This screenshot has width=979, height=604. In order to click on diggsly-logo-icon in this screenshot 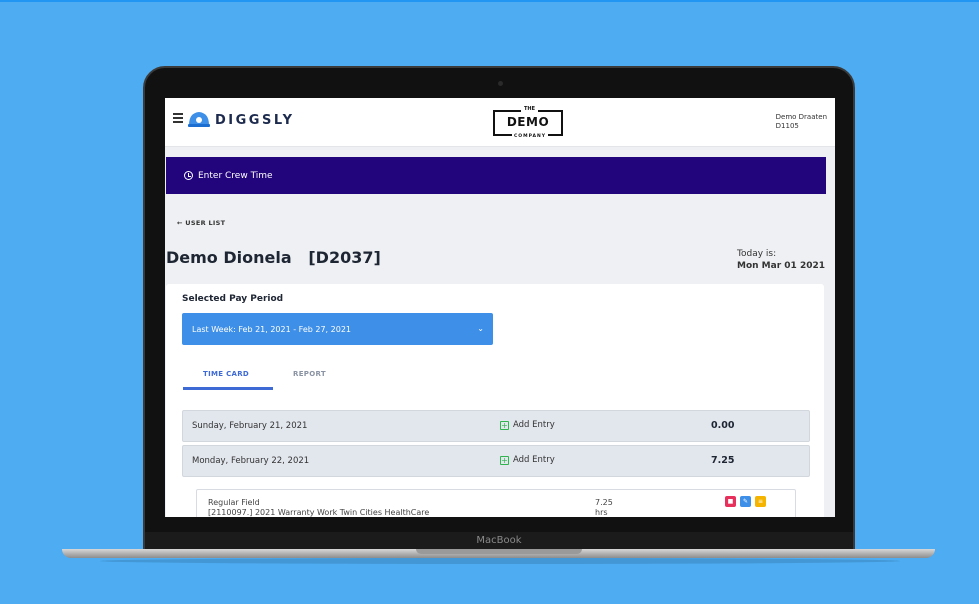, I will do `click(199, 119)`.